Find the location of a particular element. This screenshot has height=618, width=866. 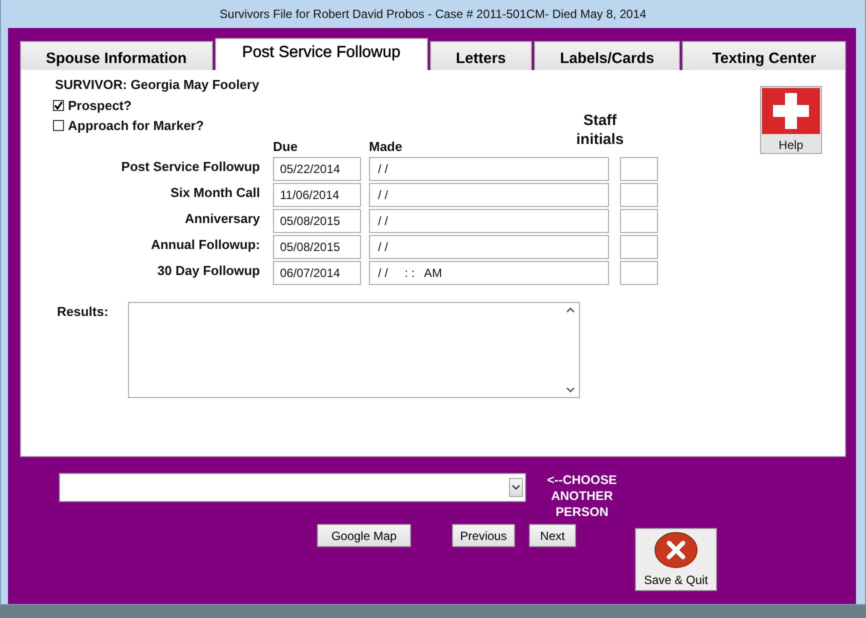

tab: Spouse Information is located at coordinates (116, 55).